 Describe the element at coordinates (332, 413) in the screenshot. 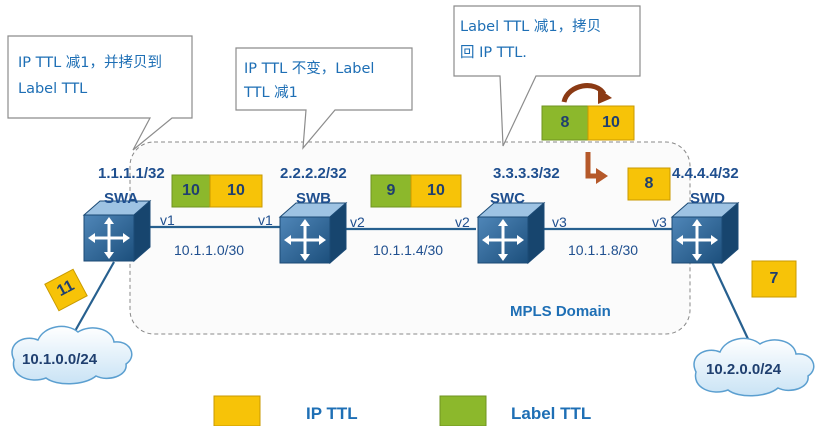

I see `legend-ip-ttl-label: IP TTL` at that location.